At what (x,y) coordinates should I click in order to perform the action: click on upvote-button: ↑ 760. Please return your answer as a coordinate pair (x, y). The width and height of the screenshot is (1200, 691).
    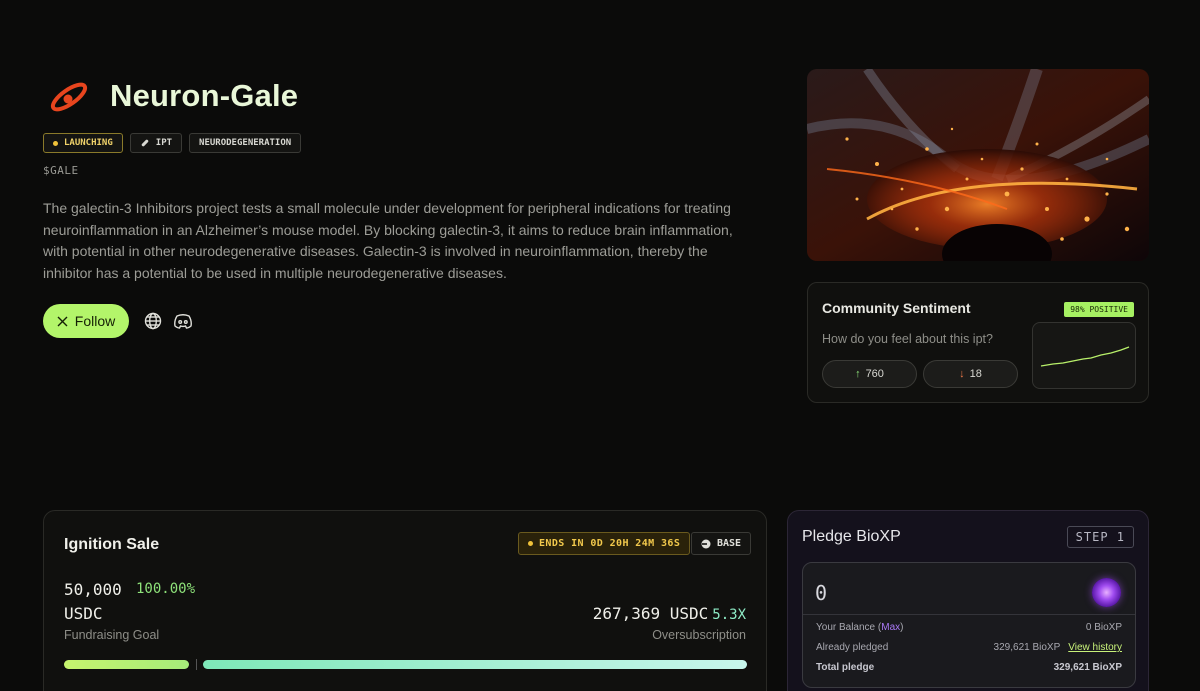
    Looking at the image, I should click on (869, 374).